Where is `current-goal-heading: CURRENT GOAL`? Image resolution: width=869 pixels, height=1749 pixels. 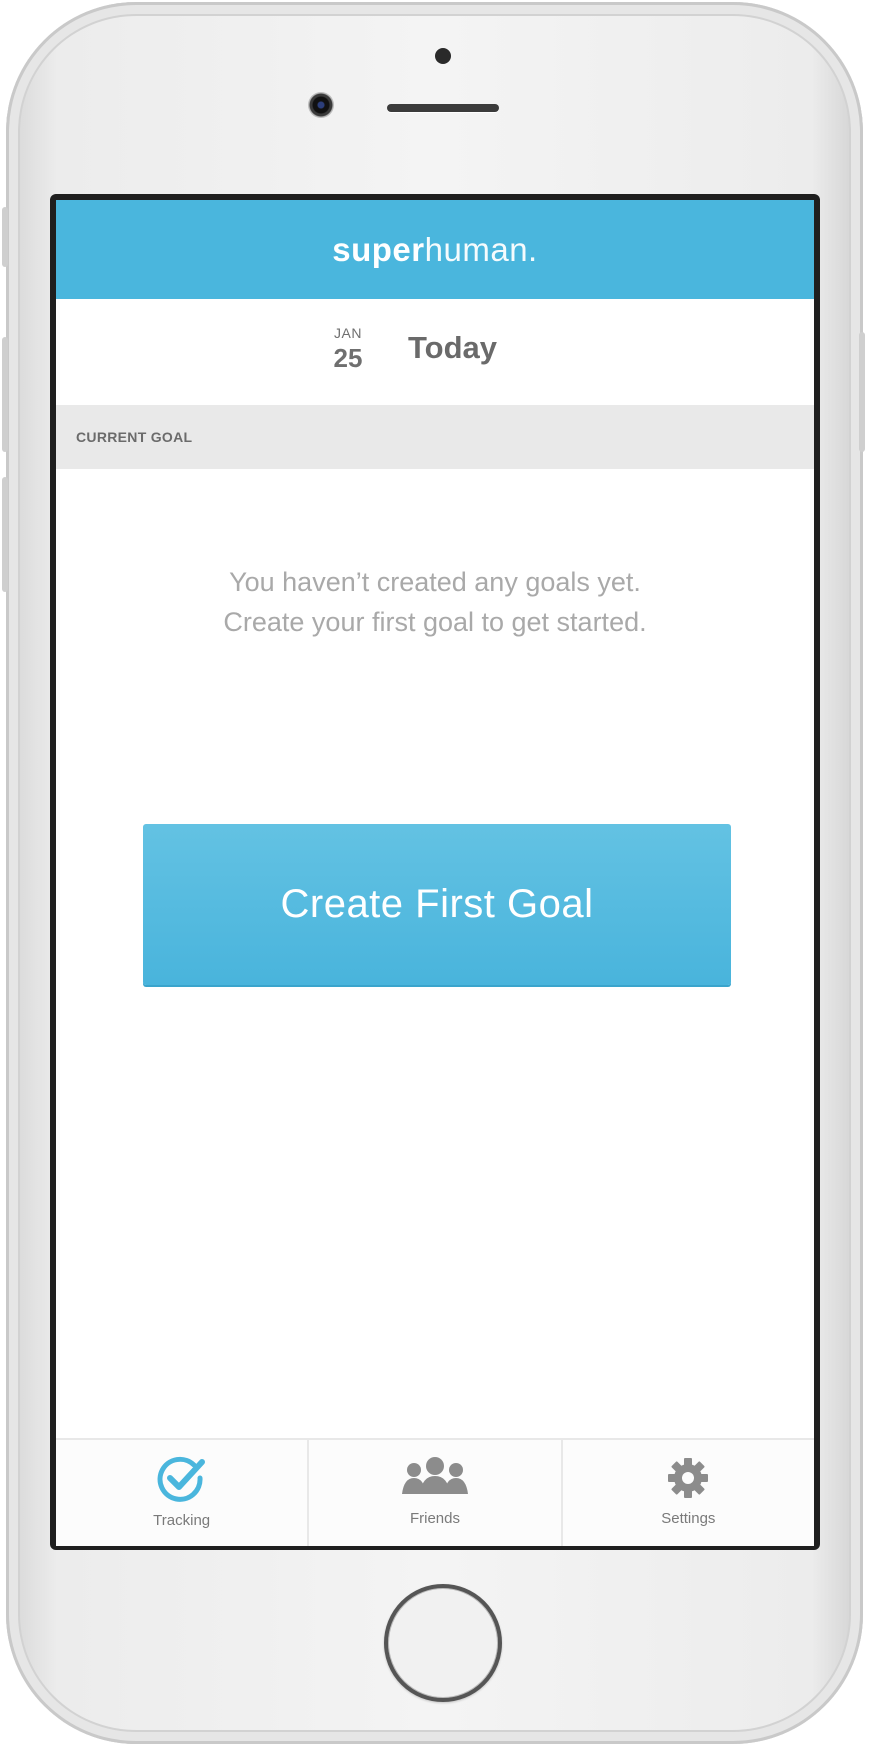 current-goal-heading: CURRENT GOAL is located at coordinates (134, 437).